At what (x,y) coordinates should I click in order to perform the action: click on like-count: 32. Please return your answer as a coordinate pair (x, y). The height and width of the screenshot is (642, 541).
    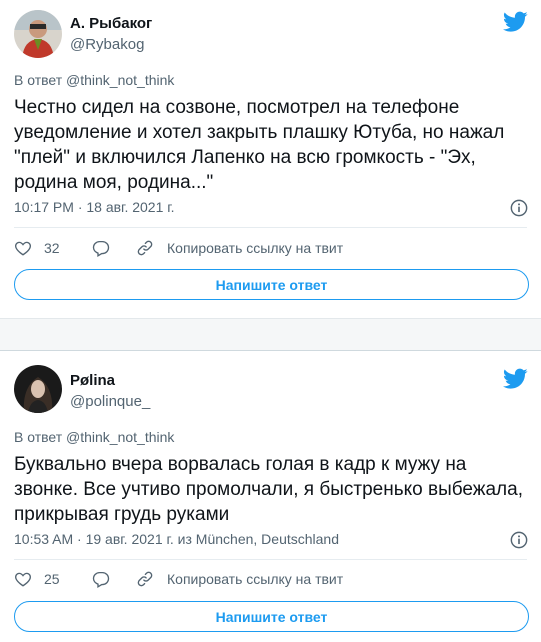
    Looking at the image, I should click on (52, 248).